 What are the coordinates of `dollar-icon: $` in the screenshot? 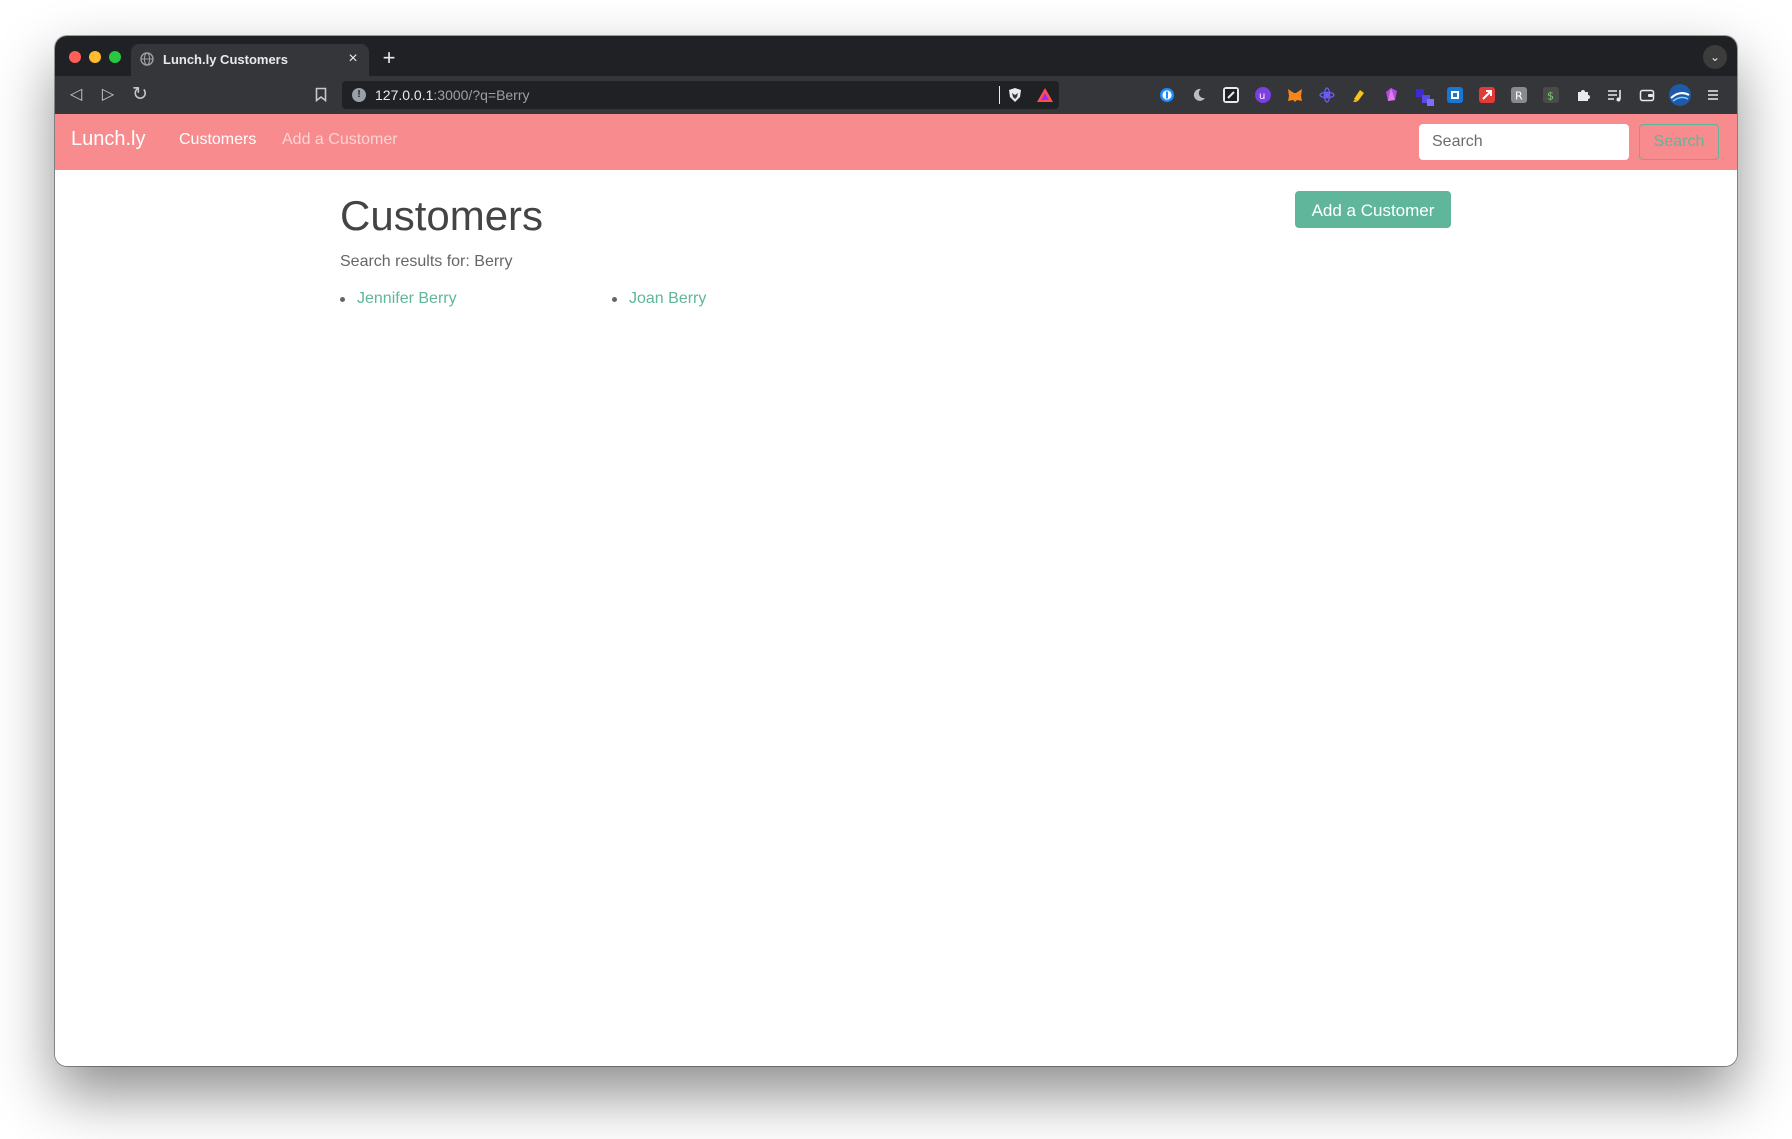 It's located at (1551, 95).